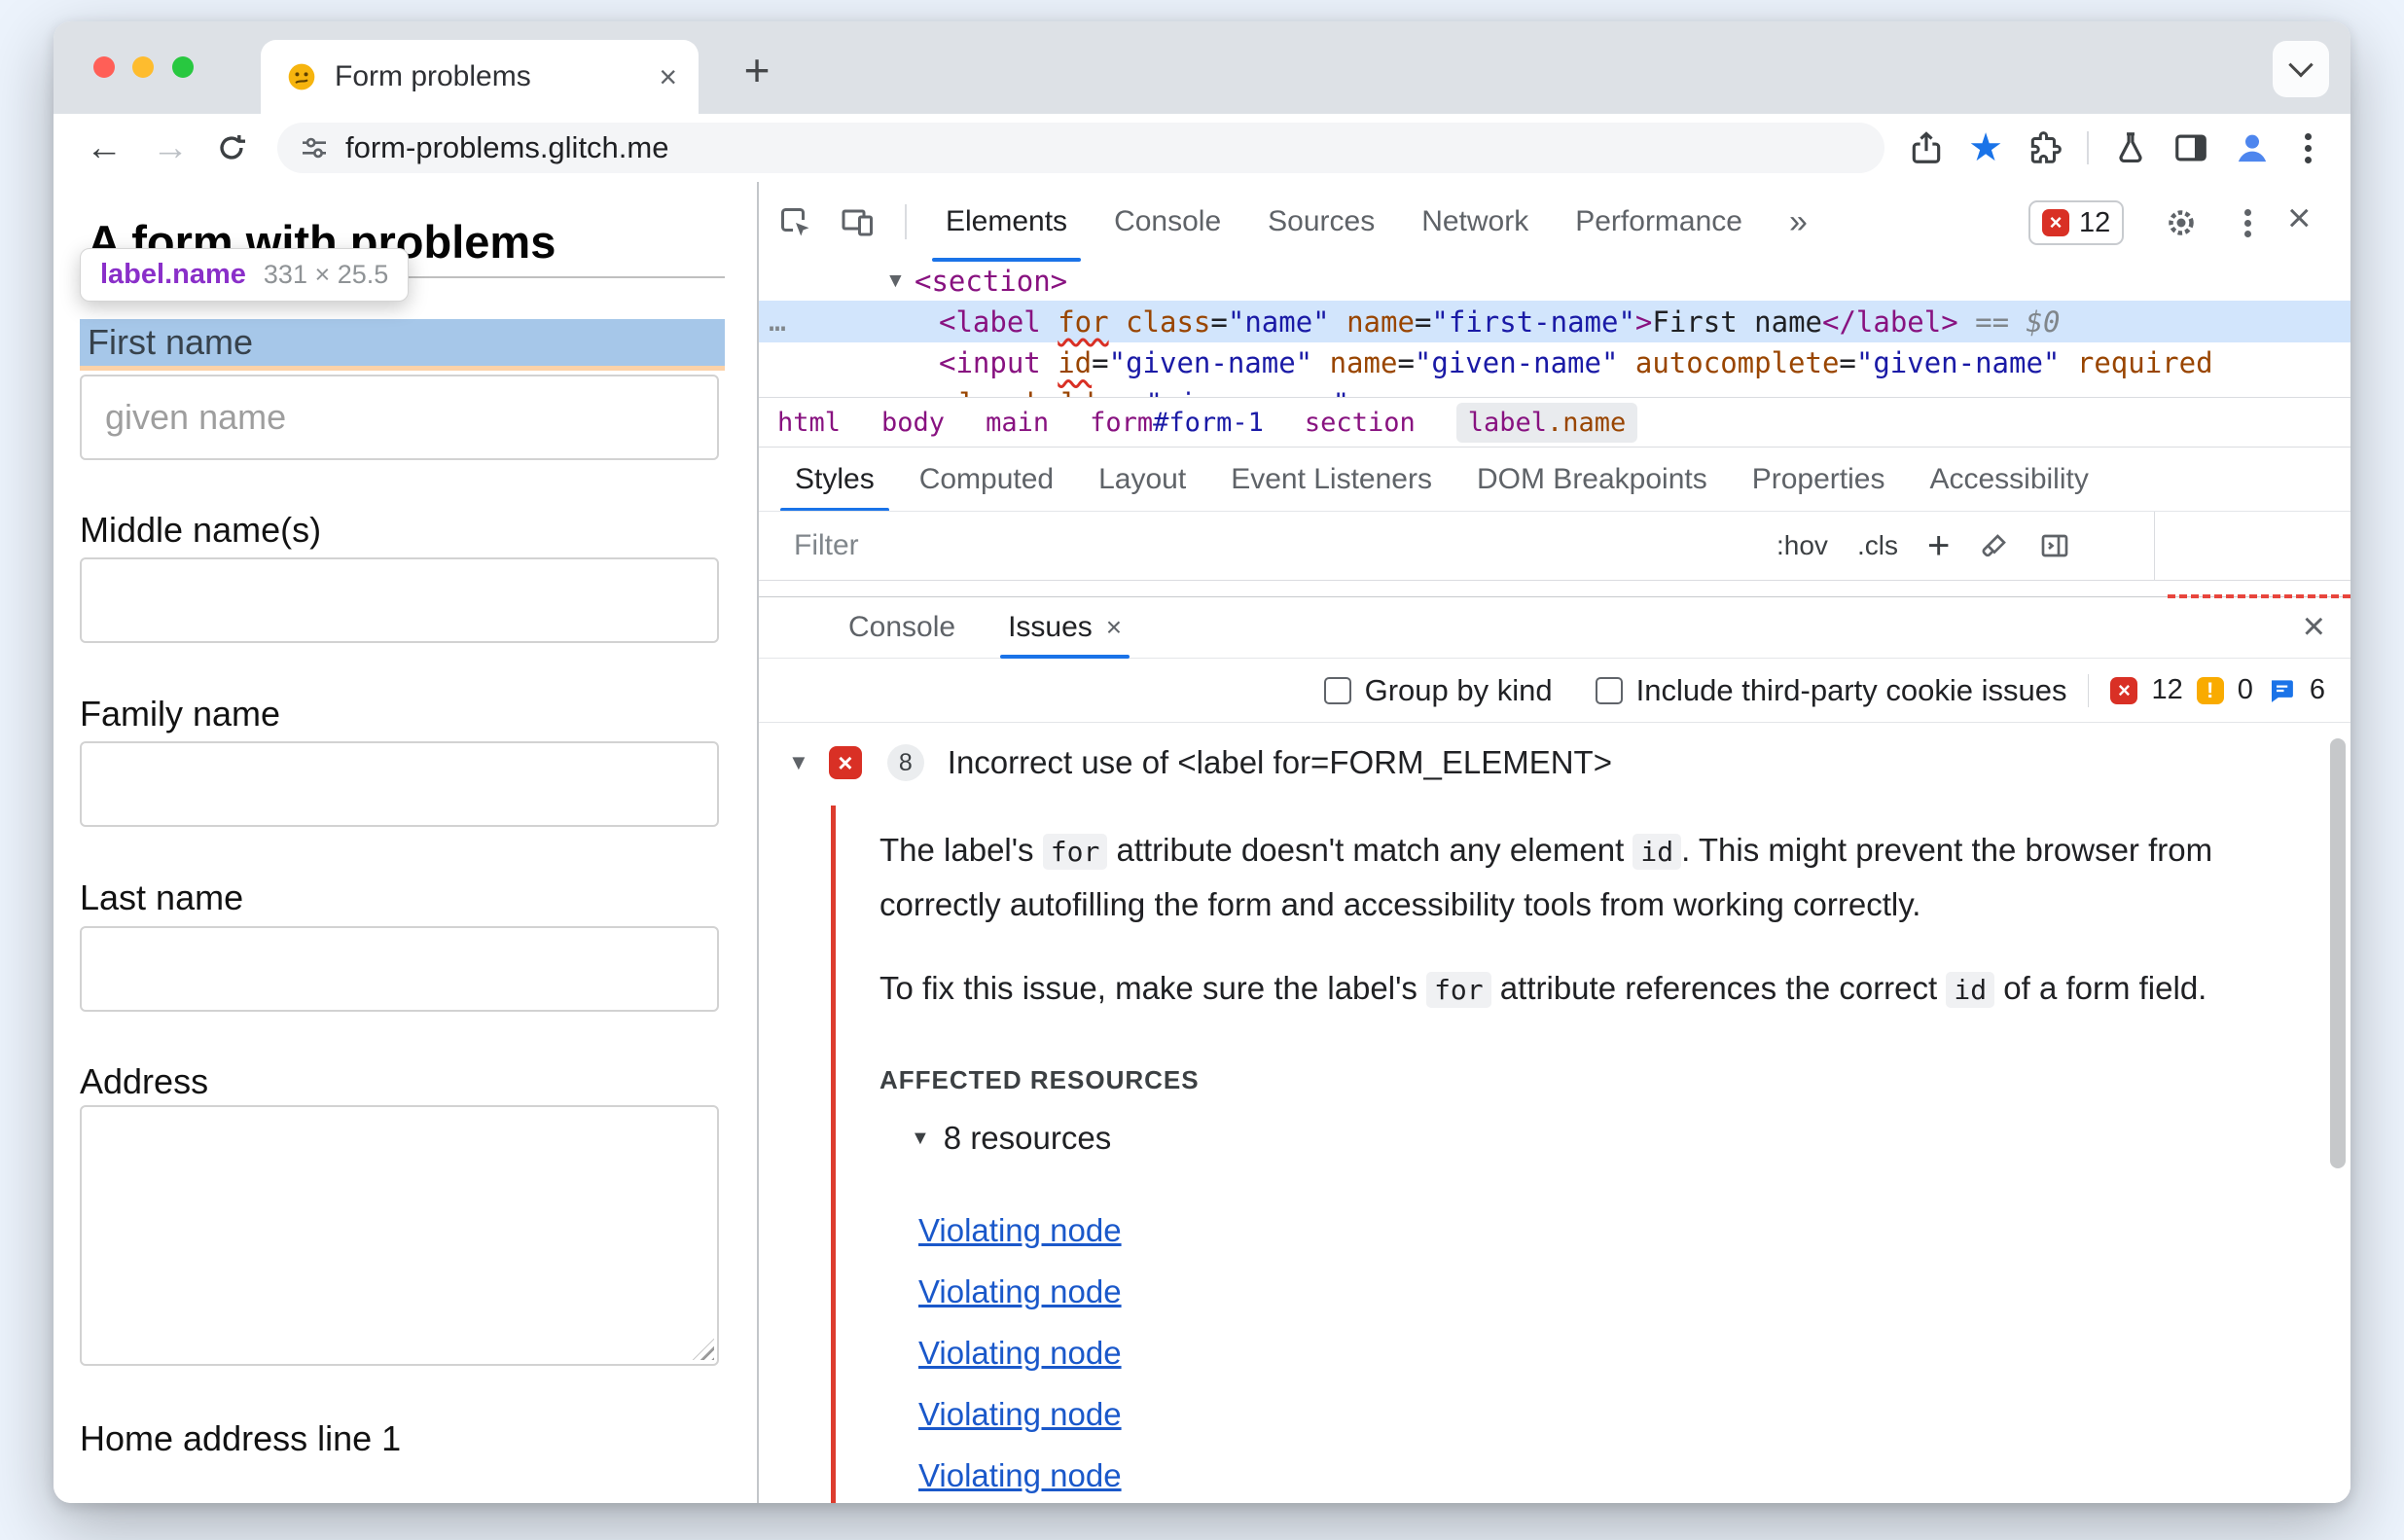 The image size is (2404, 1540). What do you see at coordinates (1609, 690) in the screenshot?
I see `third-party-checkbox` at bounding box center [1609, 690].